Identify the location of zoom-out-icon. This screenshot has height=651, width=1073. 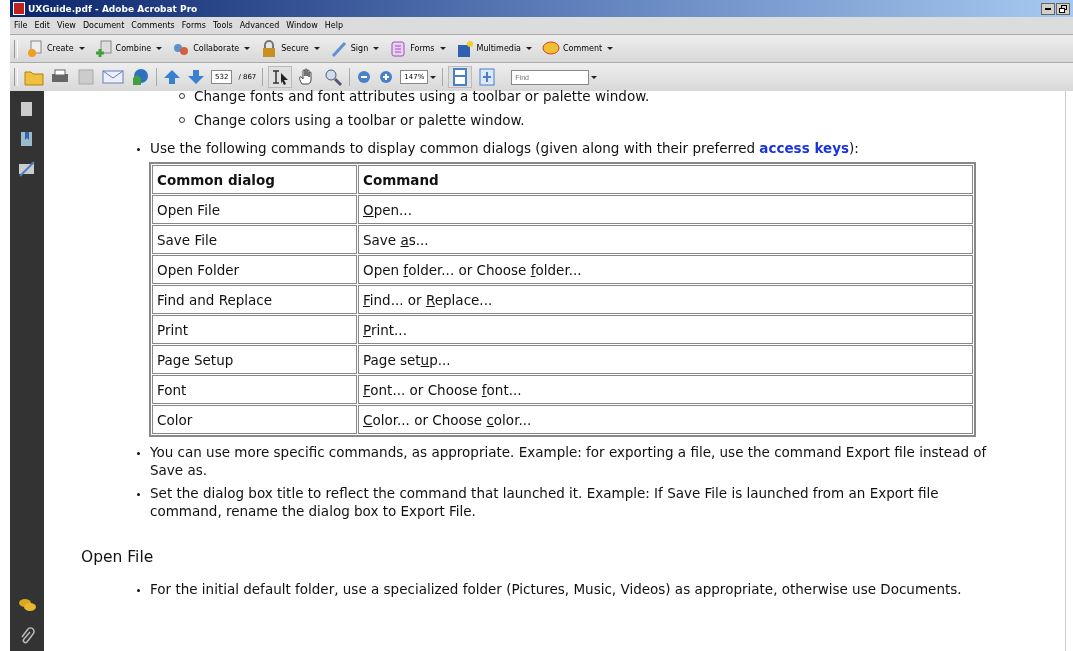
(364, 77).